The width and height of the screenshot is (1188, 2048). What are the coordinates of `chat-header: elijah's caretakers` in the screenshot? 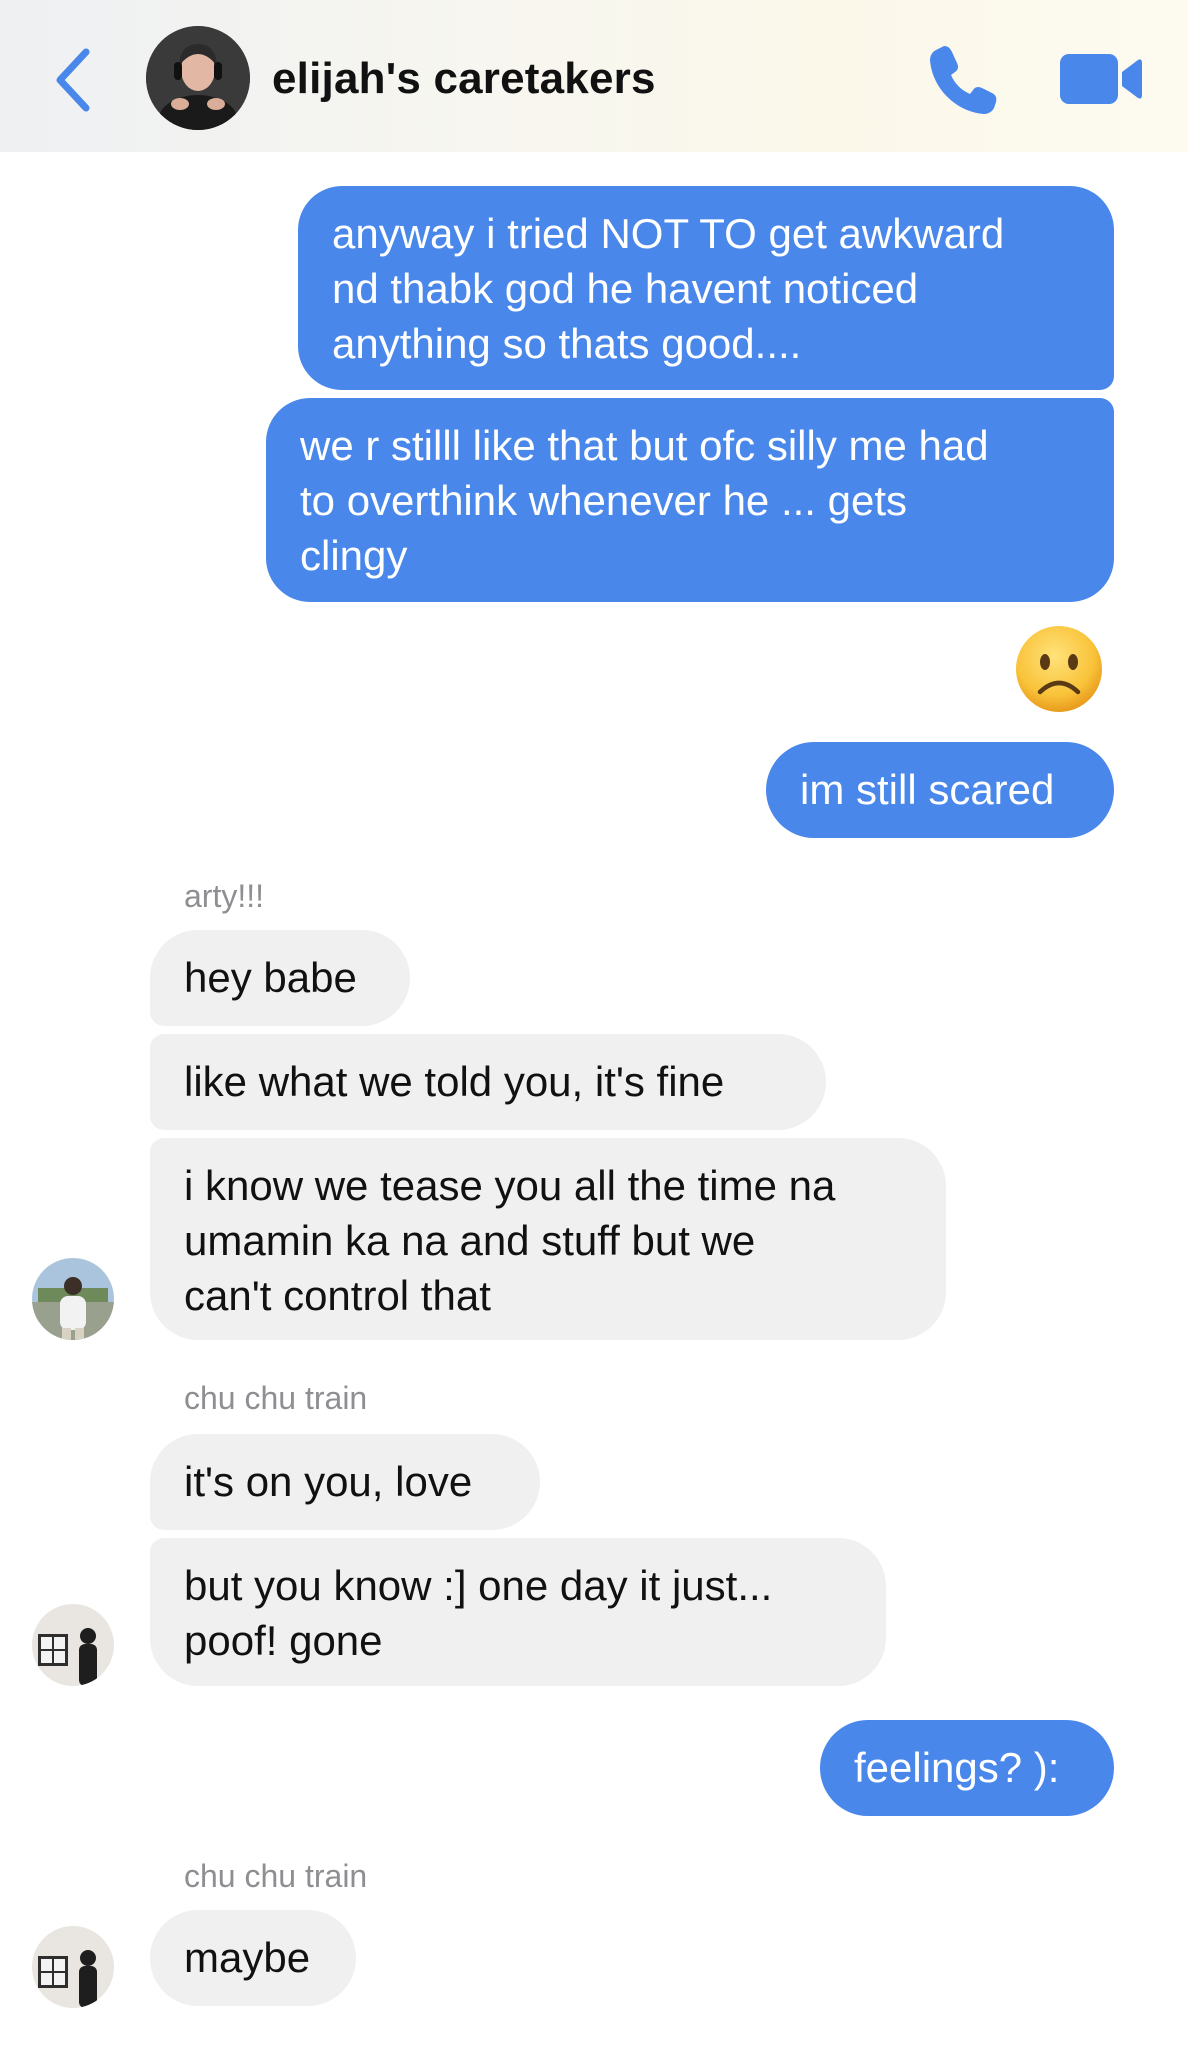 It's located at (594, 76).